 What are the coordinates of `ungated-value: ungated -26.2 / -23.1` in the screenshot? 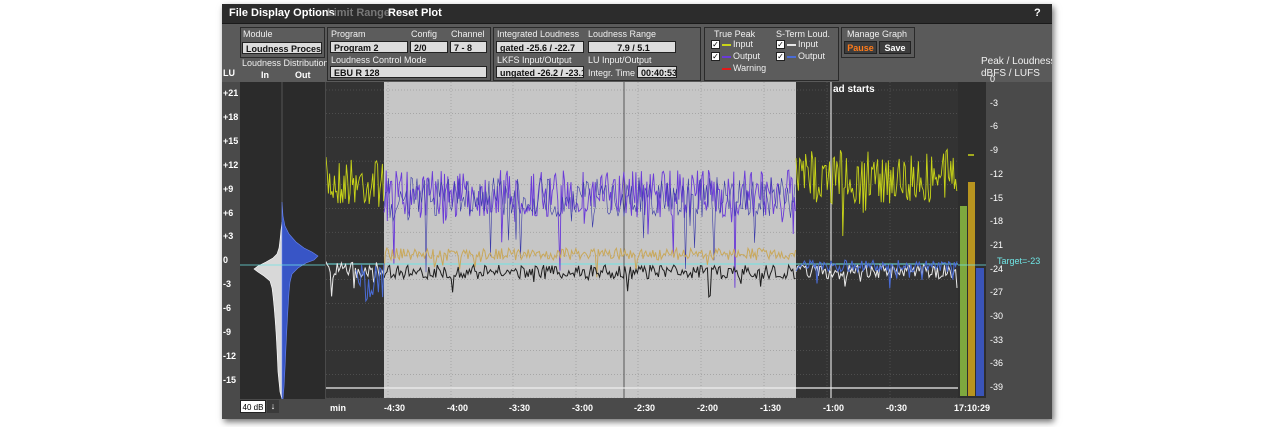 It's located at (540, 72).